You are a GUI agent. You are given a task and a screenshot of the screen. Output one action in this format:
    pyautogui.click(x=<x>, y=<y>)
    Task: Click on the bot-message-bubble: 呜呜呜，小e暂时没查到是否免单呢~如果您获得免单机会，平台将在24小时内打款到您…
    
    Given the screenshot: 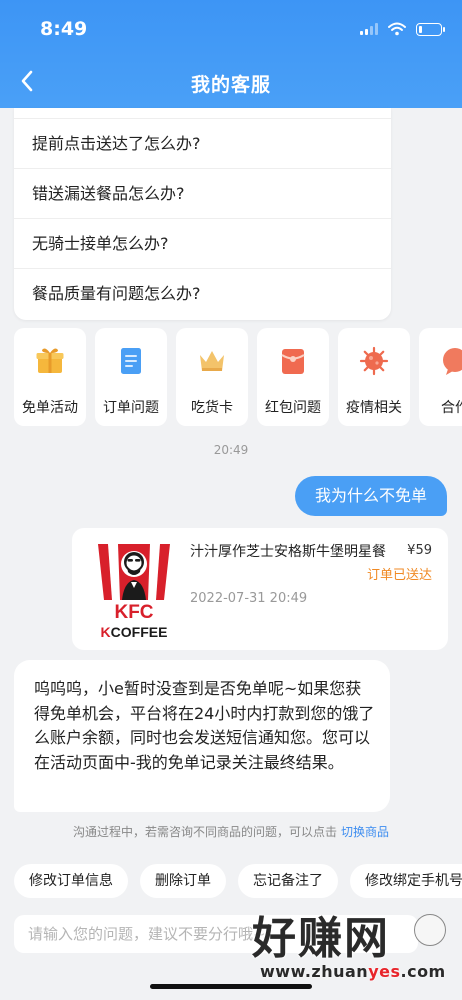 What is the action you would take?
    pyautogui.click(x=202, y=736)
    